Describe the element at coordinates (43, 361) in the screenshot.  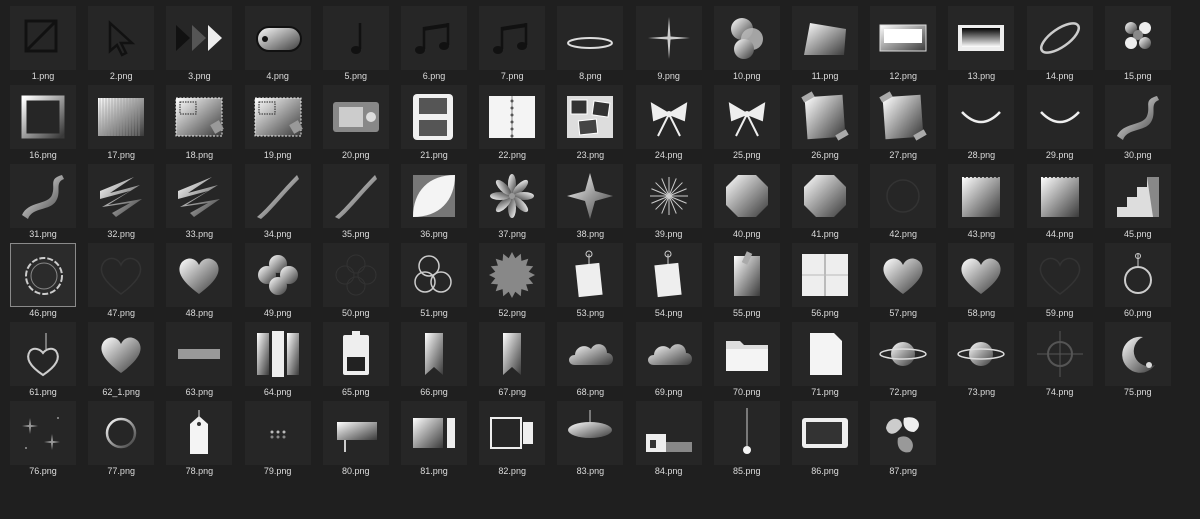
I see `file-item: 61.png` at that location.